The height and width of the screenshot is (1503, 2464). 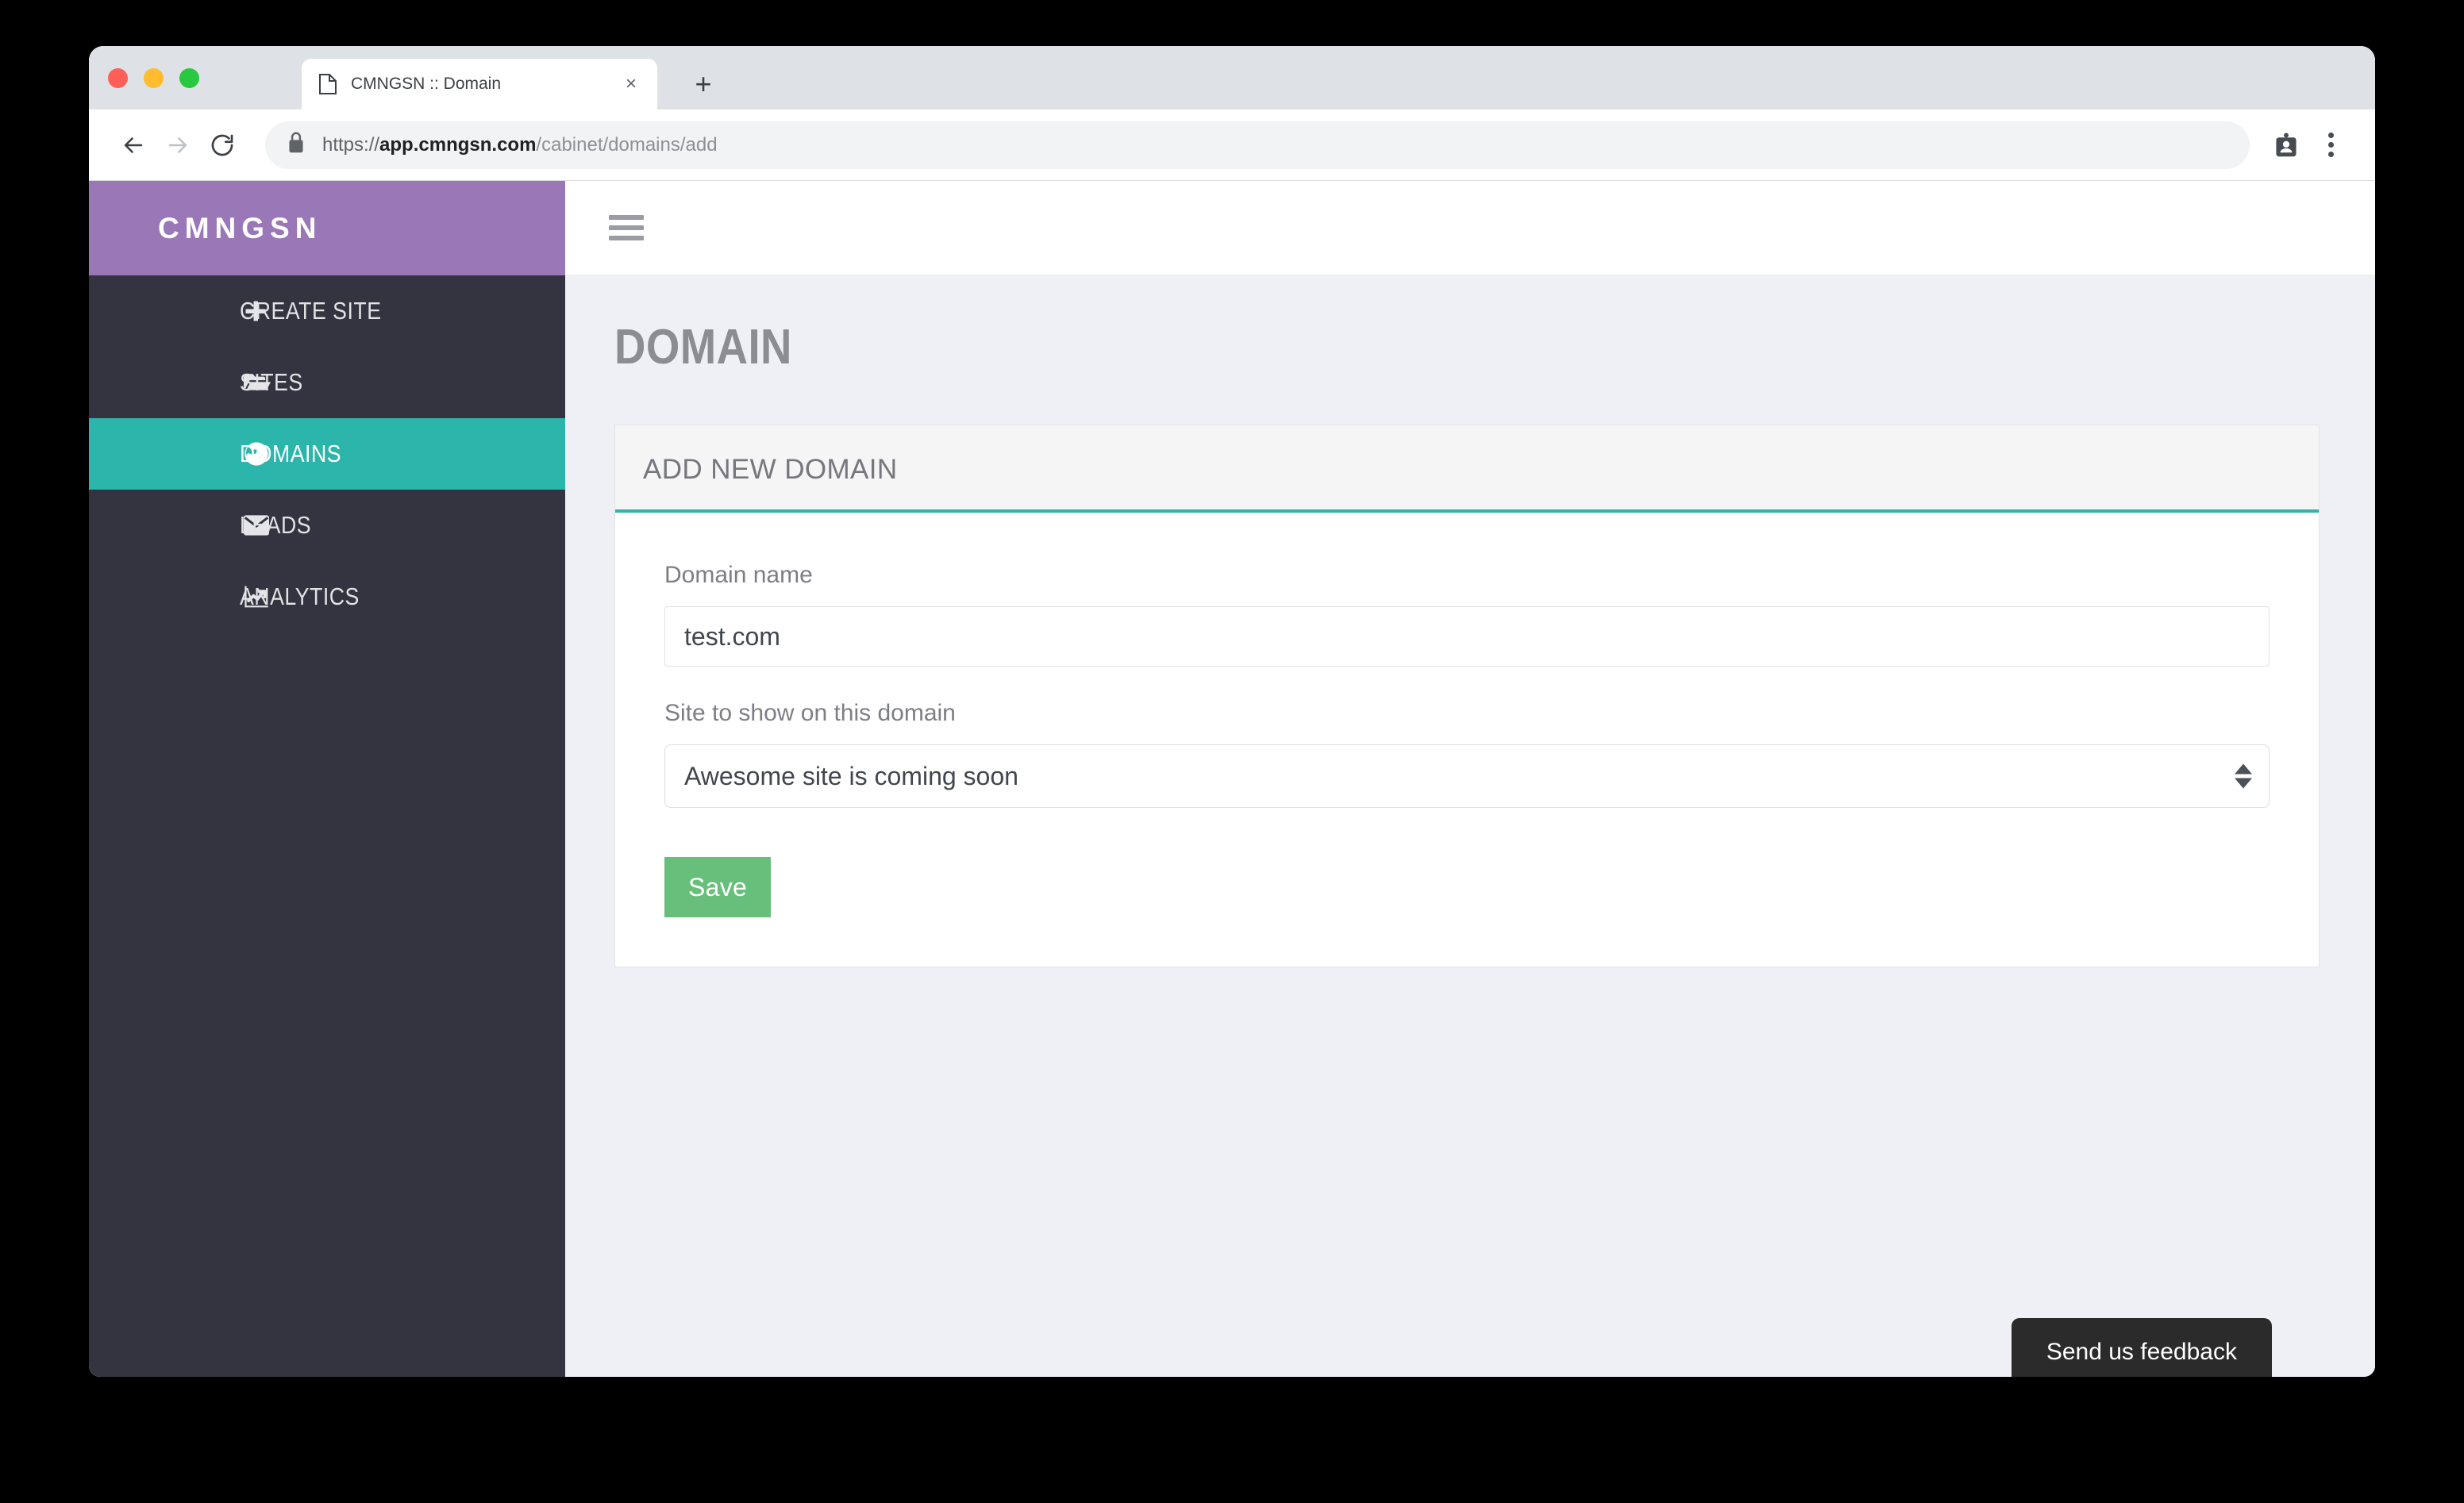 I want to click on sidebar-item-analytics: Analytics, so click(x=327, y=597).